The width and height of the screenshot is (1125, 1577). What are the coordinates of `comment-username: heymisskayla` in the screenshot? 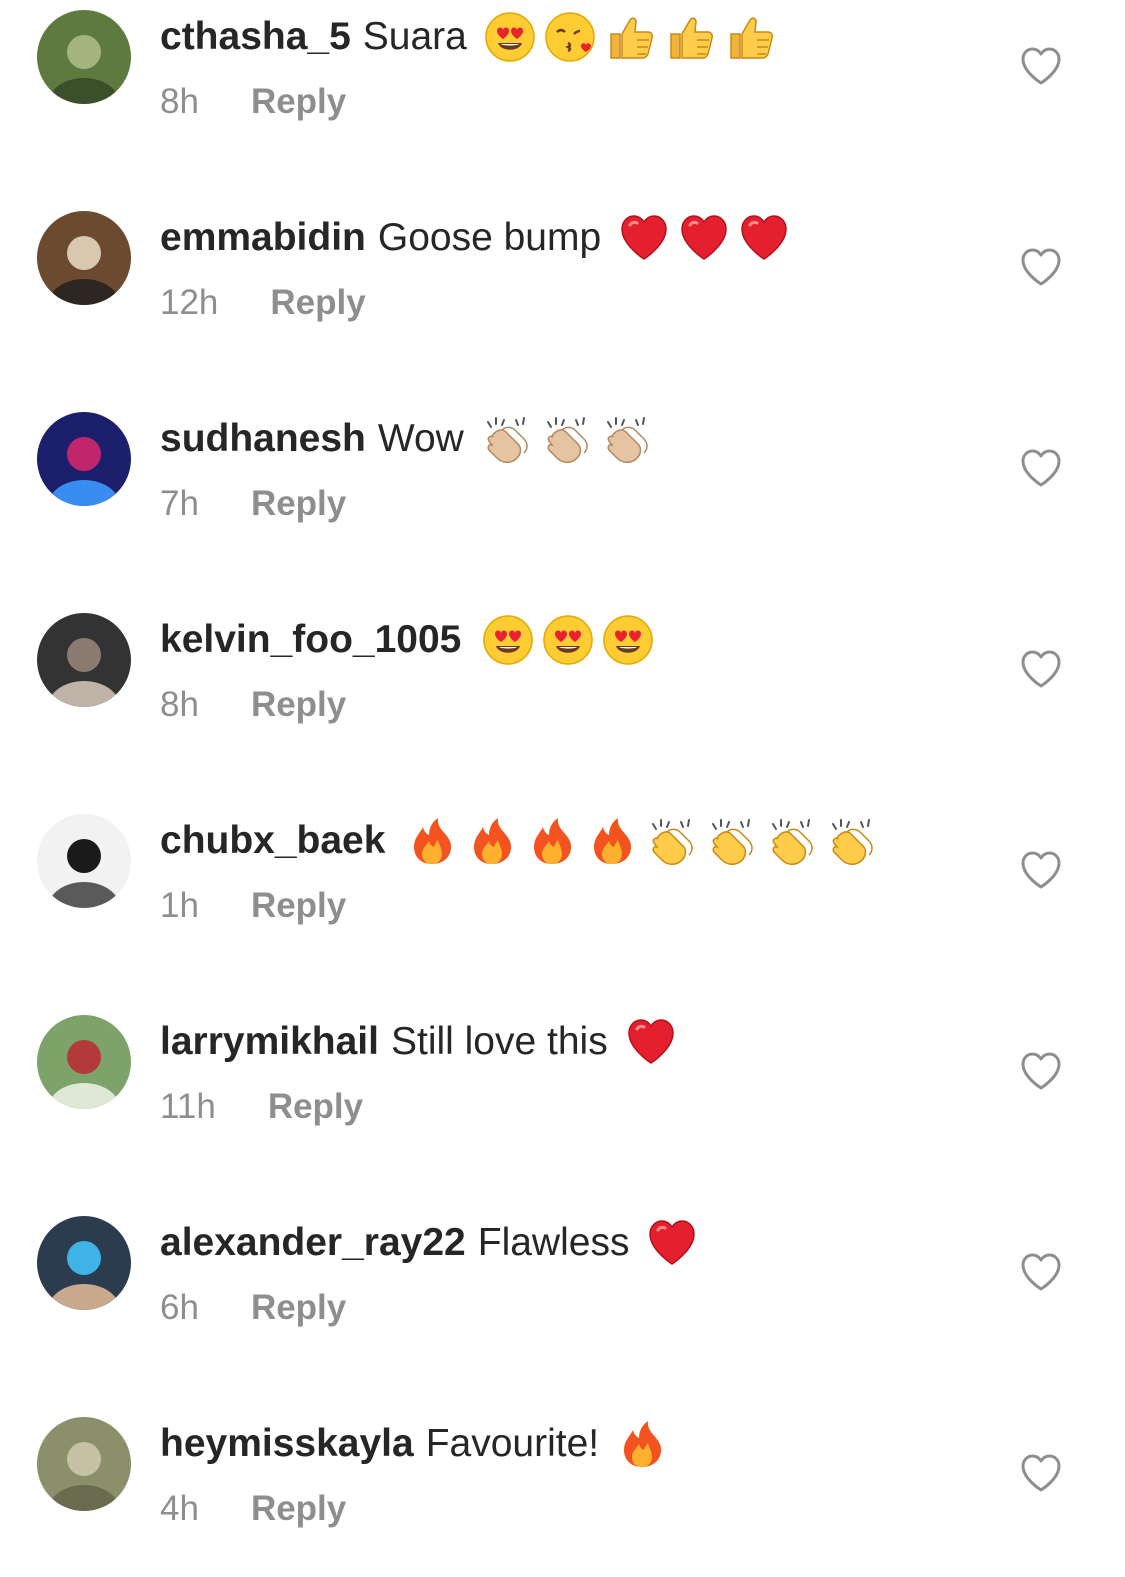 It's located at (287, 1444).